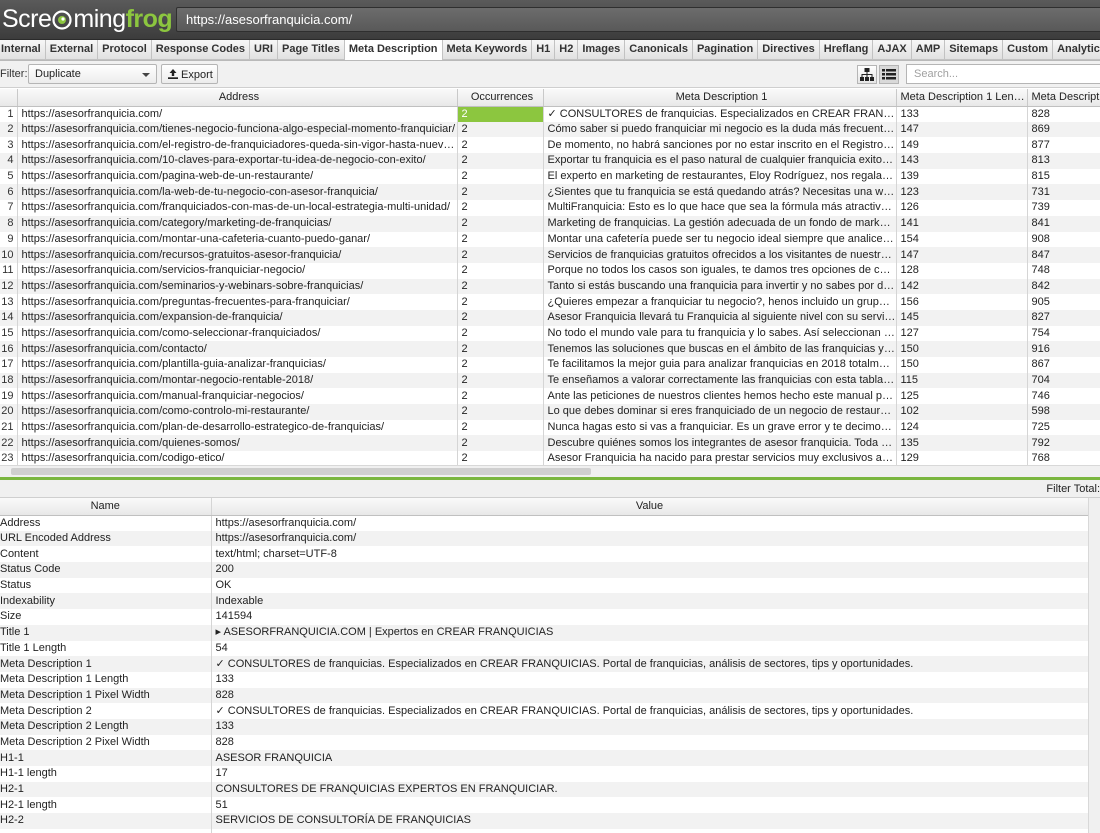 The height and width of the screenshot is (833, 1100). What do you see at coordinates (544, 554) in the screenshot?
I see `detail-row: Content text/html; charset=UTF-8` at bounding box center [544, 554].